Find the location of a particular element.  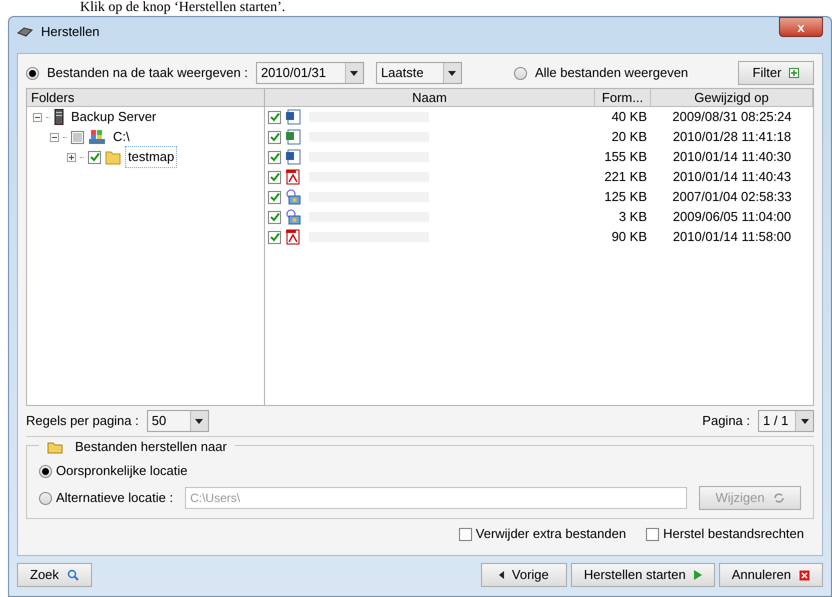

expand-icon is located at coordinates (71, 157).